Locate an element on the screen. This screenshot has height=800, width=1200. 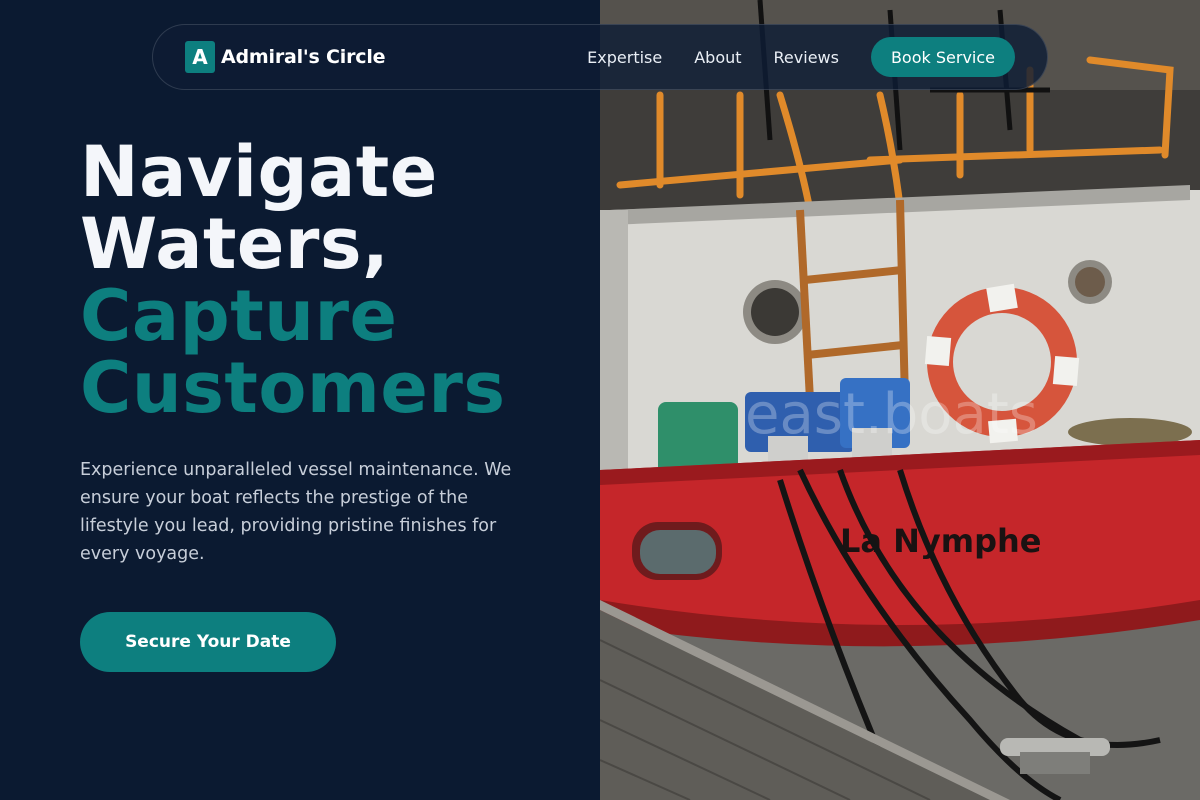
nav-link-reviews: Reviews is located at coordinates (806, 57).